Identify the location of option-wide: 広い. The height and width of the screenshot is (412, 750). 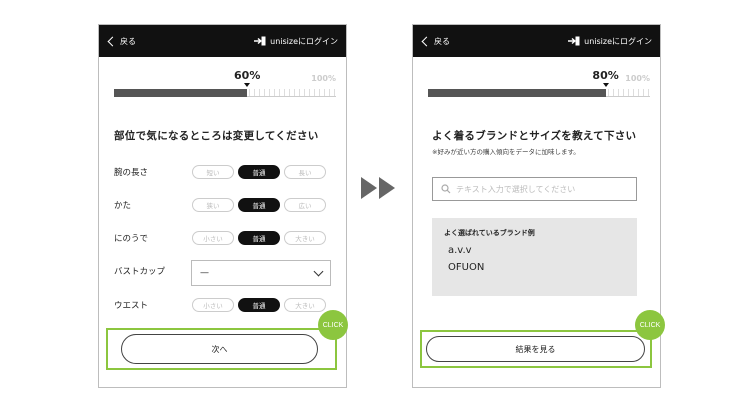
(305, 205).